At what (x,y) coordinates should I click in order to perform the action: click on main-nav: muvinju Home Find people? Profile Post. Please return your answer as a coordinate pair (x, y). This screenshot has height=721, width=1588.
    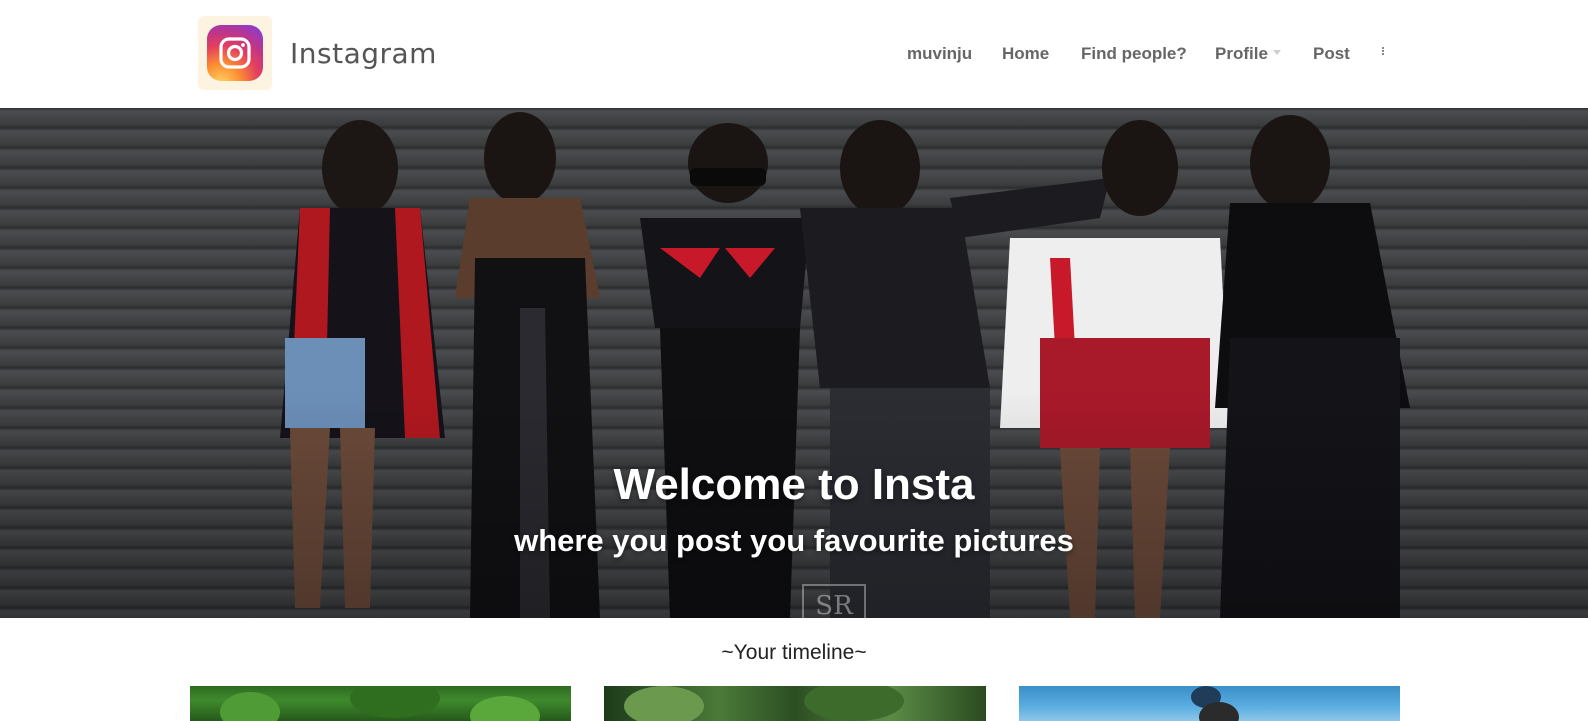
    Looking at the image, I should click on (794, 54).